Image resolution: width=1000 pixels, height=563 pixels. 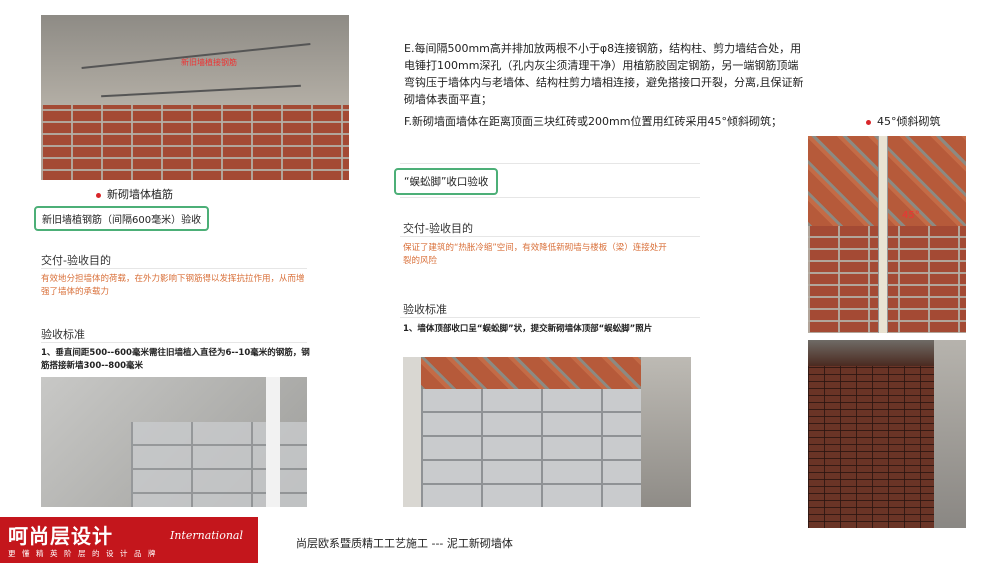 I want to click on photo-diagonal-bricks, so click(x=531, y=373).